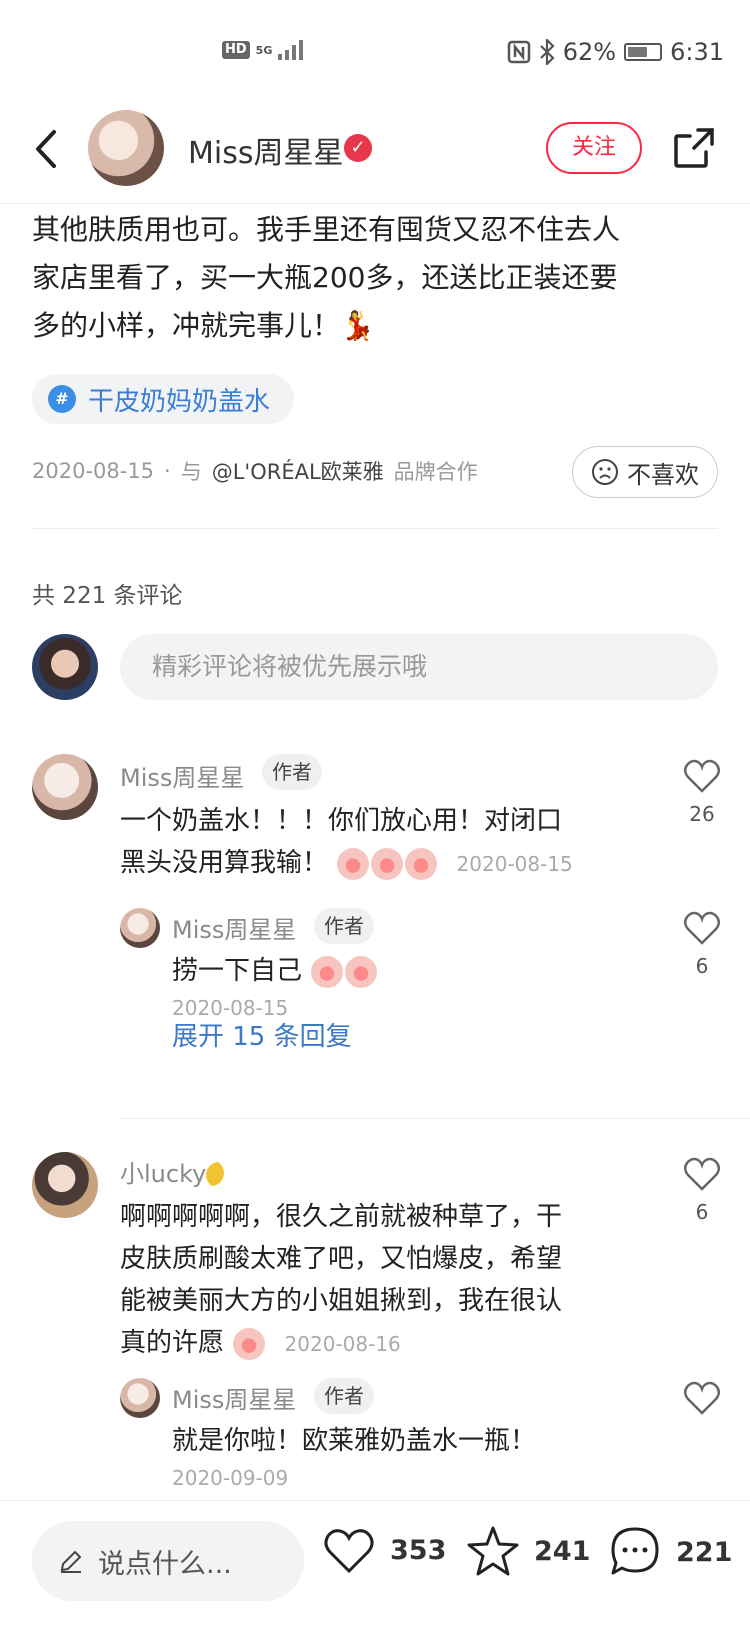  I want to click on comment-line: 黑头没用算我输！, so click(224, 863).